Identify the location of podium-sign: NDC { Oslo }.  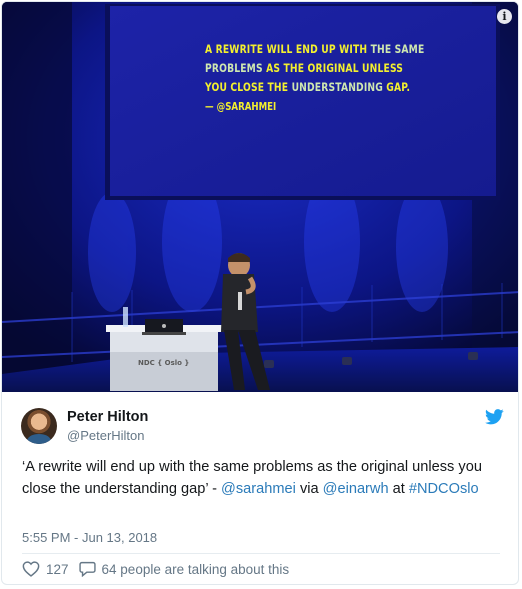
(164, 363).